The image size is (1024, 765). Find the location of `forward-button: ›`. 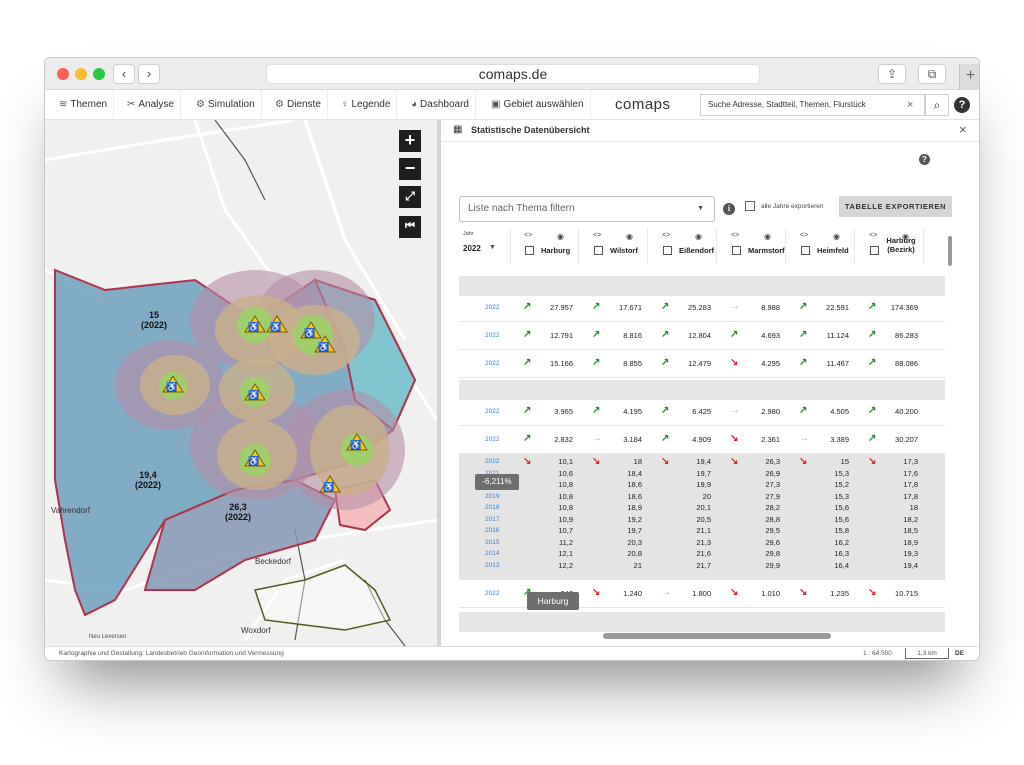

forward-button: › is located at coordinates (149, 74).